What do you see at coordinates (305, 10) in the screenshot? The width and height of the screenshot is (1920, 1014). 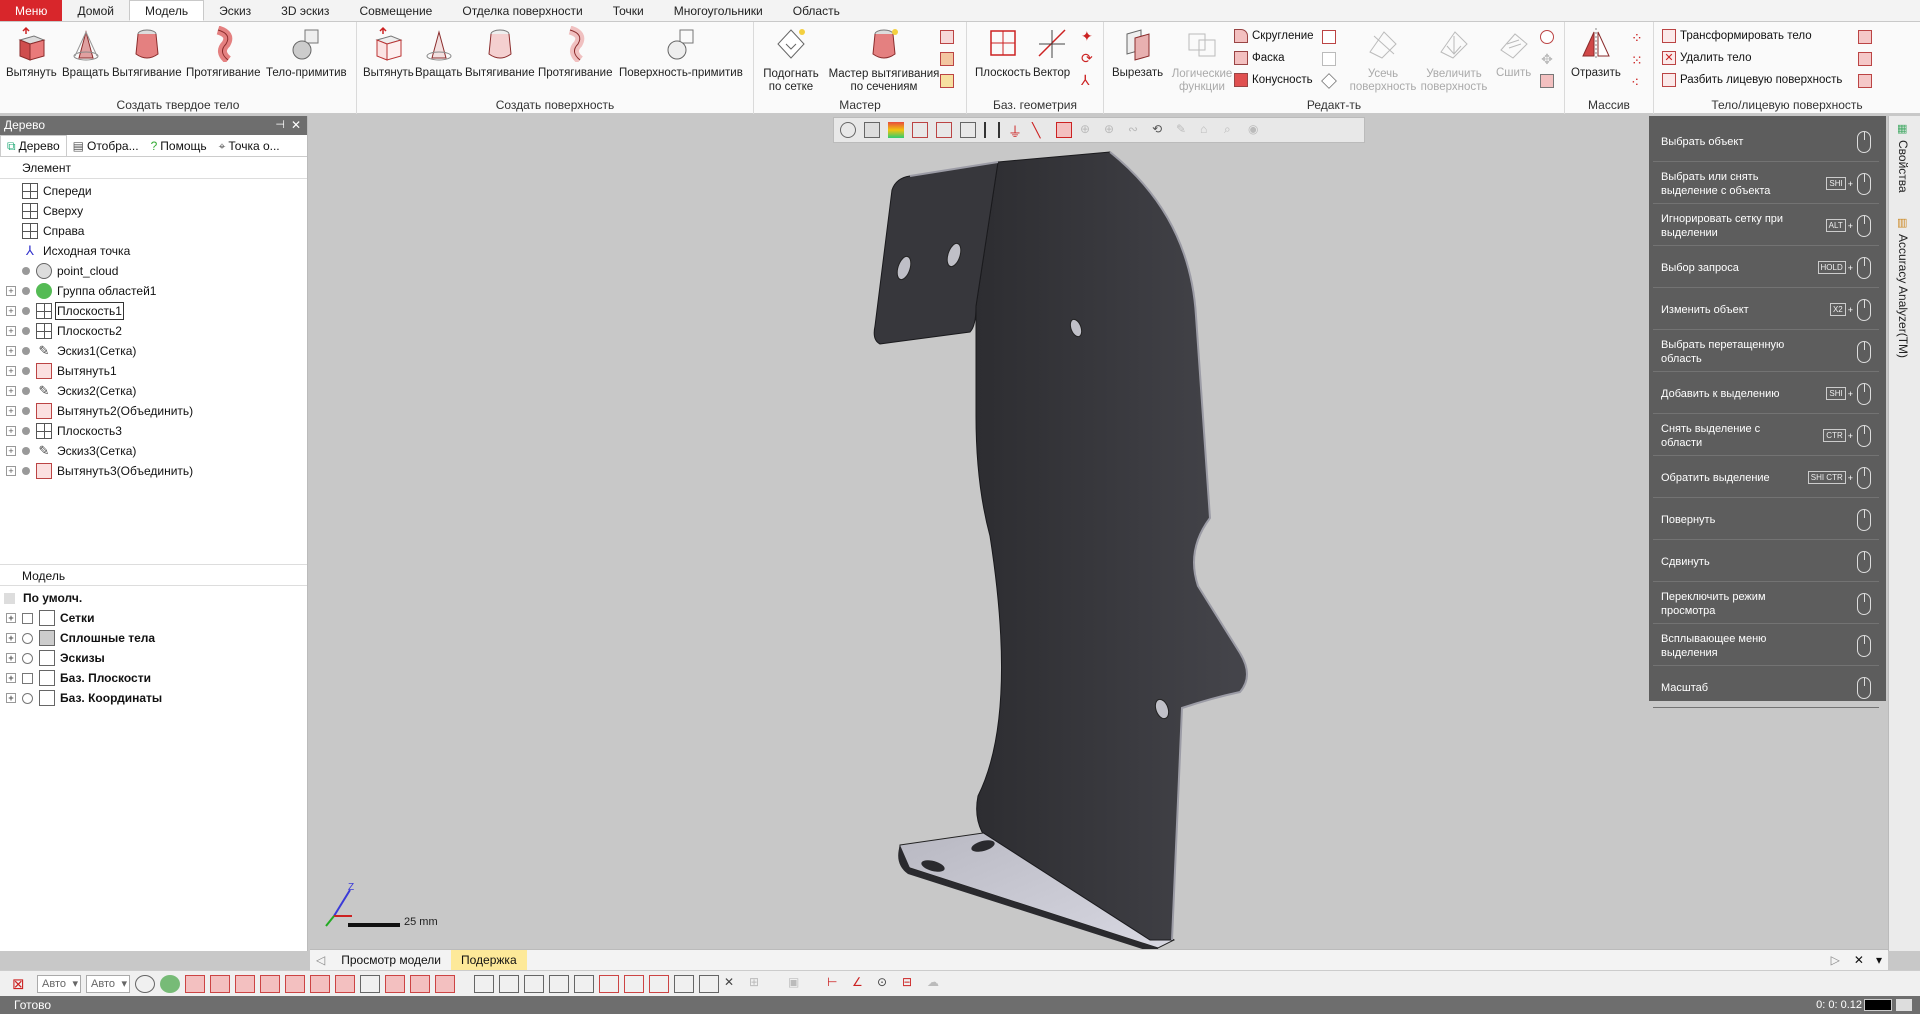 I see `tab-3d-sketch: 3D эскиз` at bounding box center [305, 10].